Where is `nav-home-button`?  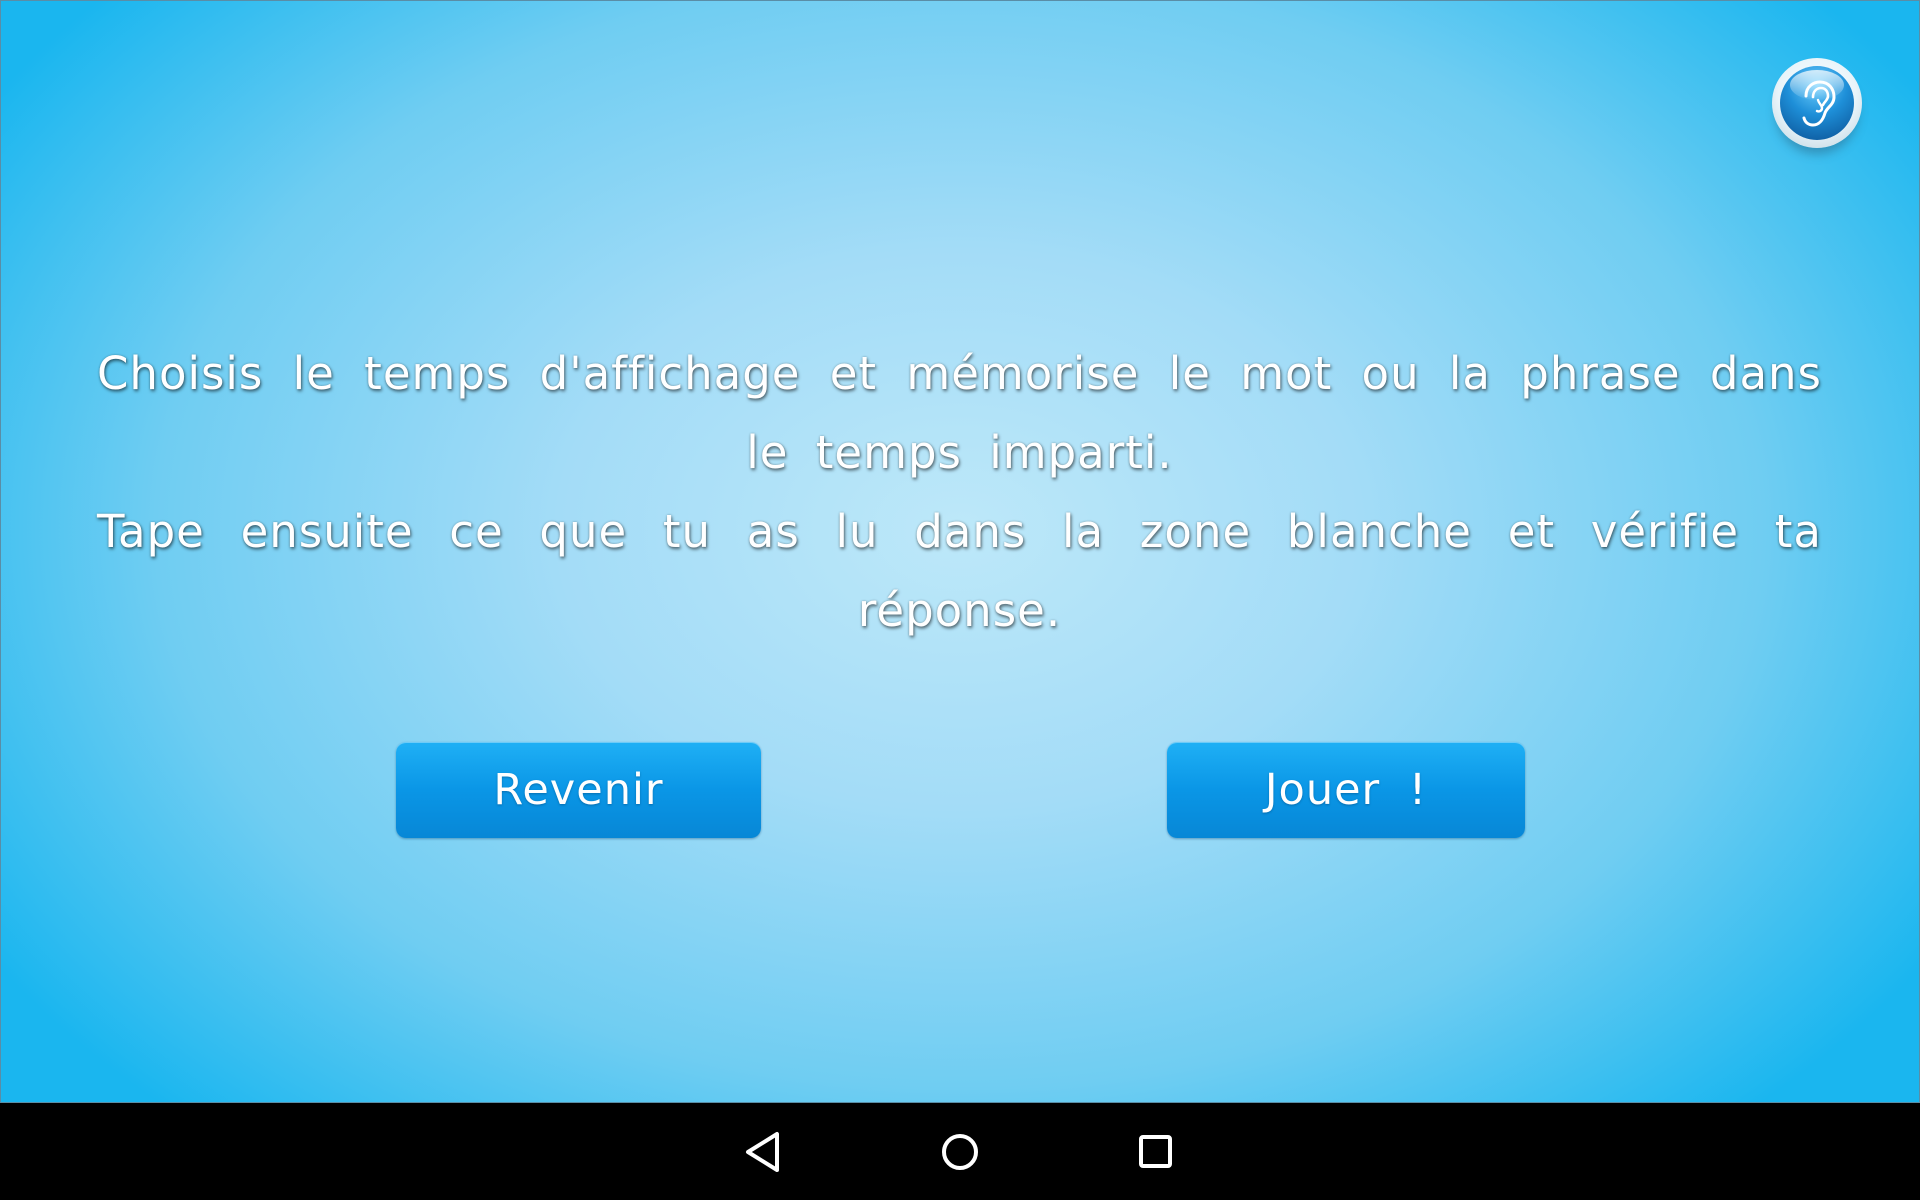
nav-home-button is located at coordinates (960, 1152).